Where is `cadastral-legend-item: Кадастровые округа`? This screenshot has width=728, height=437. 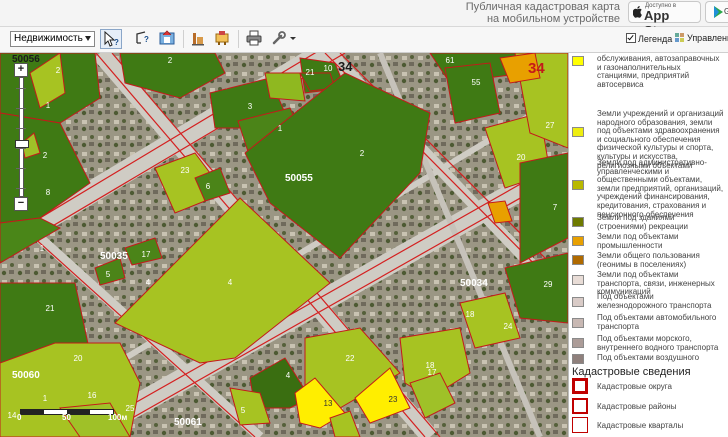
cadastral-legend-item: Кадастровые округа is located at coordinates (649, 387).